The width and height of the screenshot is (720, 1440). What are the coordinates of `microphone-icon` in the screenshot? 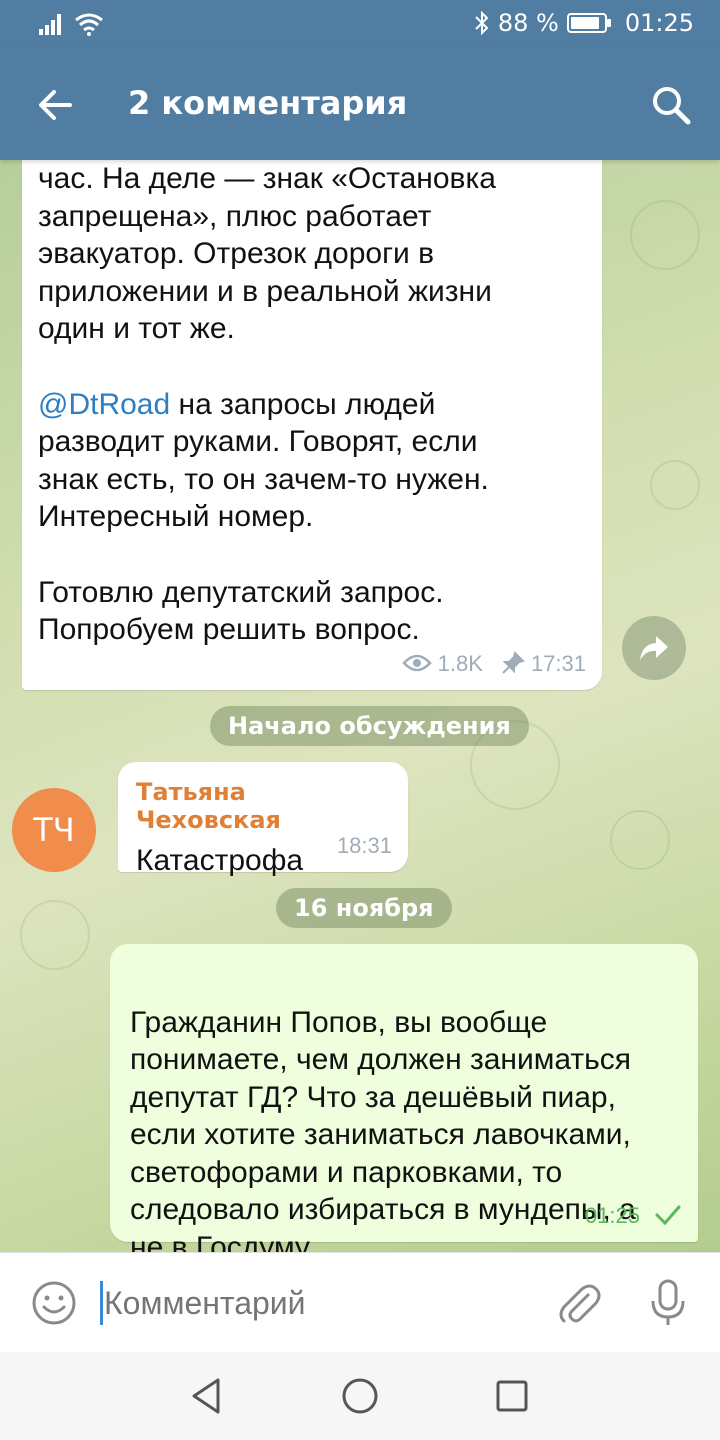 It's located at (668, 1303).